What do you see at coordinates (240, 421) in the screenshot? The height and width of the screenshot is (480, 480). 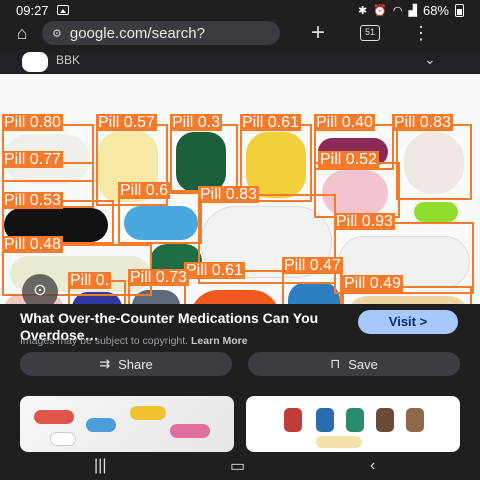 I see `related-results` at bounding box center [240, 421].